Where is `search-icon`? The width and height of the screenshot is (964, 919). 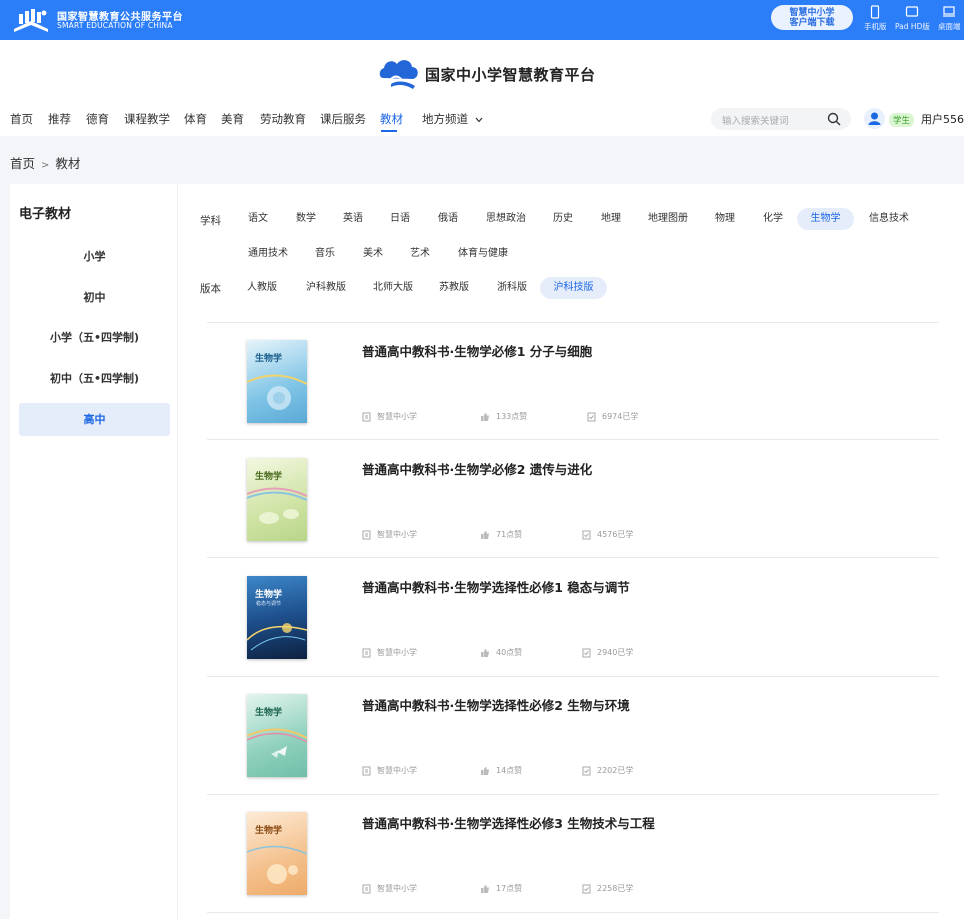 search-icon is located at coordinates (834, 119).